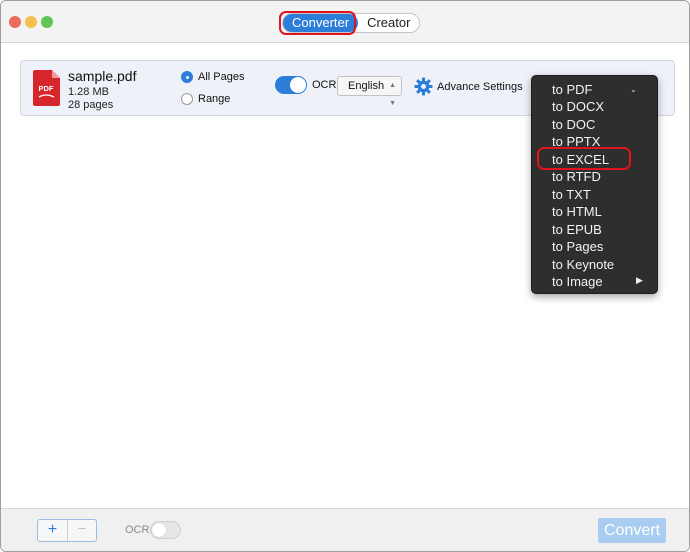 This screenshot has width=690, height=552. Describe the element at coordinates (88, 92) in the screenshot. I see `file-size: 1.28 MB` at that location.